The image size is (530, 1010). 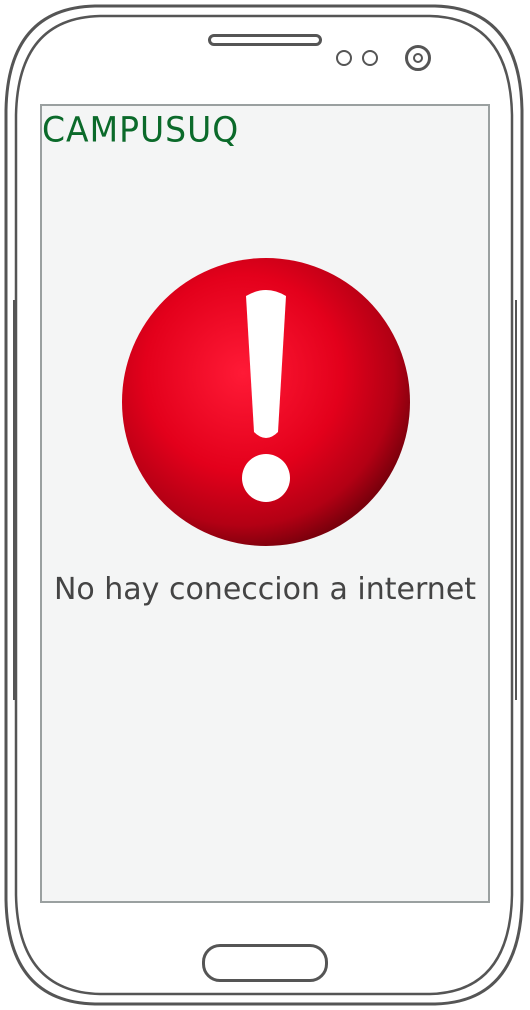 I want to click on app-title: CAMPUSUQ, so click(x=141, y=129).